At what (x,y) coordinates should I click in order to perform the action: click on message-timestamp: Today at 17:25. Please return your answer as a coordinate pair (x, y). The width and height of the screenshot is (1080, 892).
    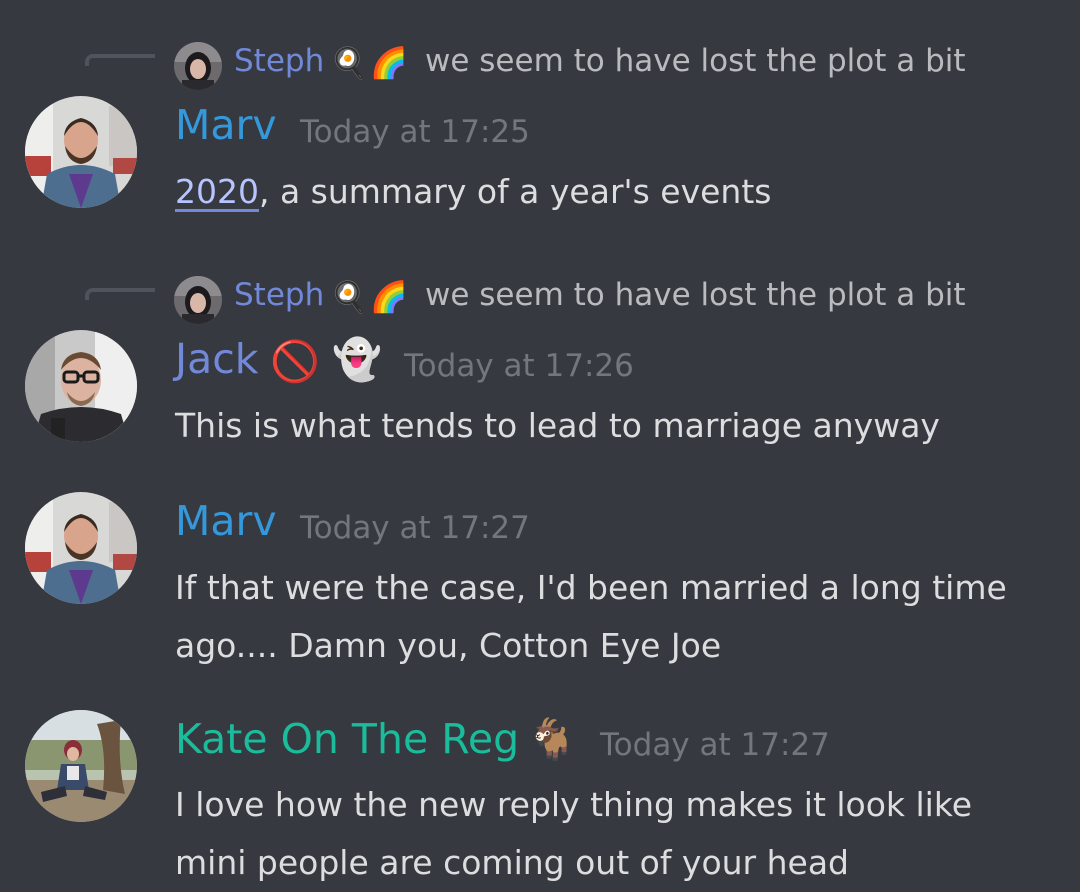
    Looking at the image, I should click on (415, 132).